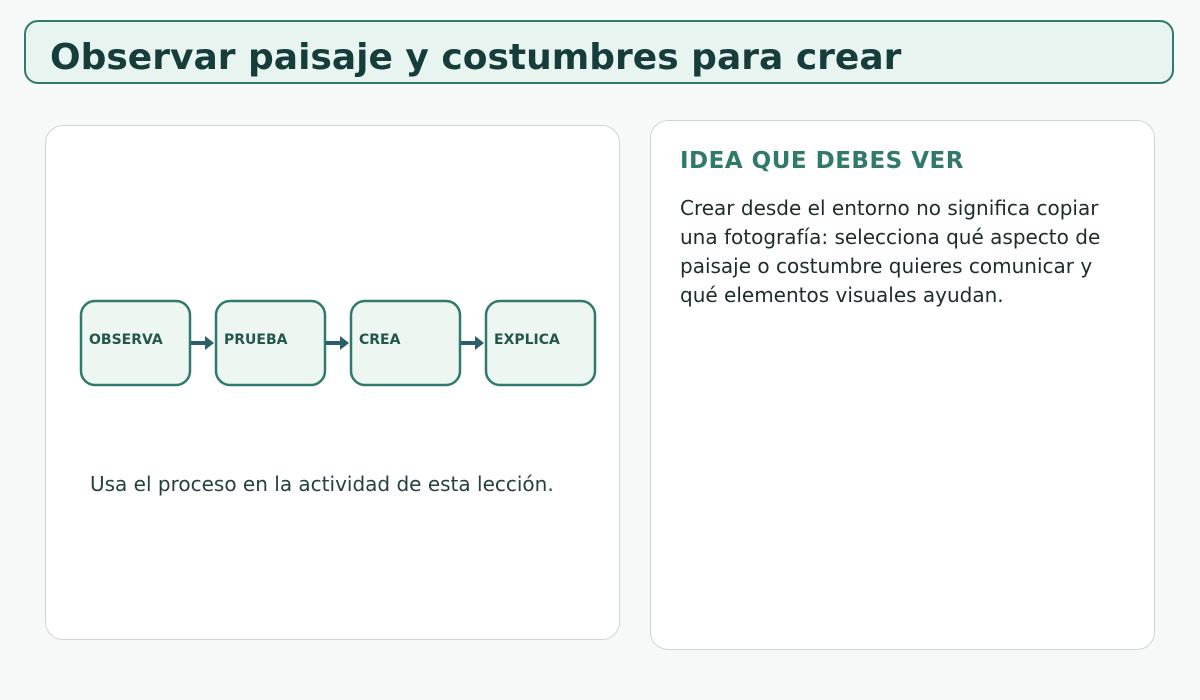  I want to click on process-step-label: PRUEBA, so click(256, 340).